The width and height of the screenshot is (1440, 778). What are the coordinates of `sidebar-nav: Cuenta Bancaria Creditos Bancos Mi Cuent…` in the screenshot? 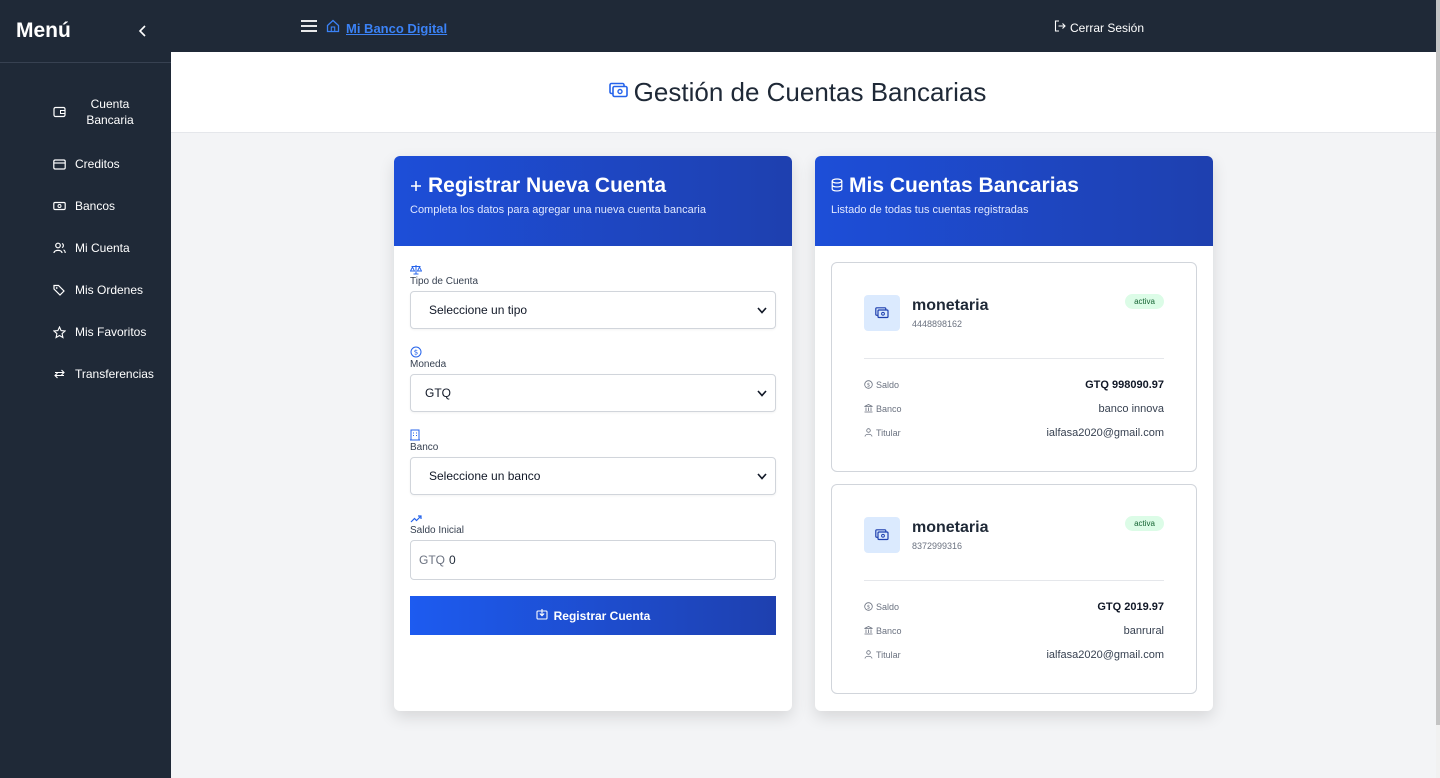 It's located at (85, 229).